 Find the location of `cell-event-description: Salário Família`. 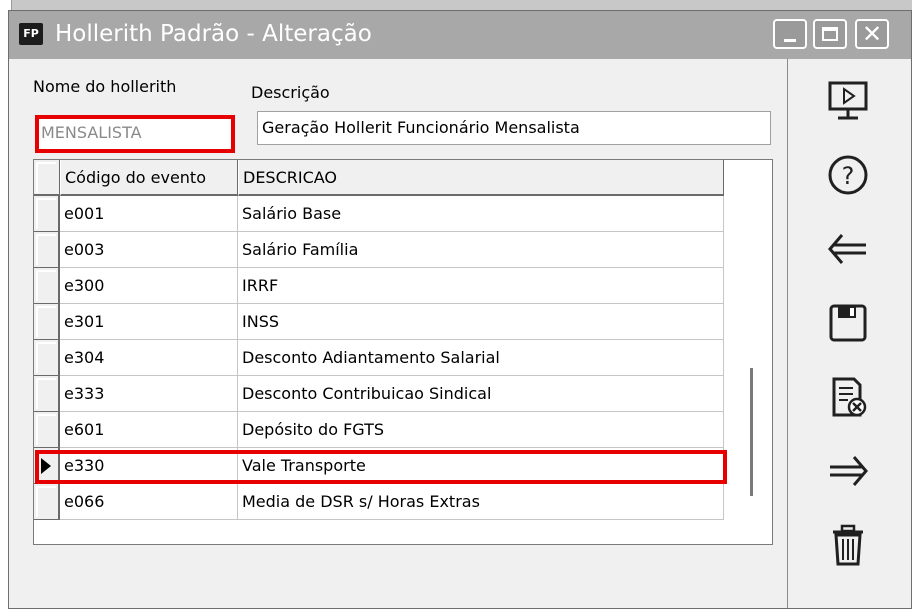

cell-event-description: Salário Família is located at coordinates (481, 250).